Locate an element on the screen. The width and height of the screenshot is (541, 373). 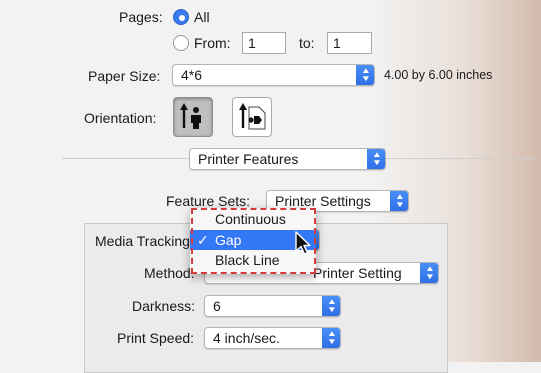
print-speed-label: Print Speed: is located at coordinates (156, 338).